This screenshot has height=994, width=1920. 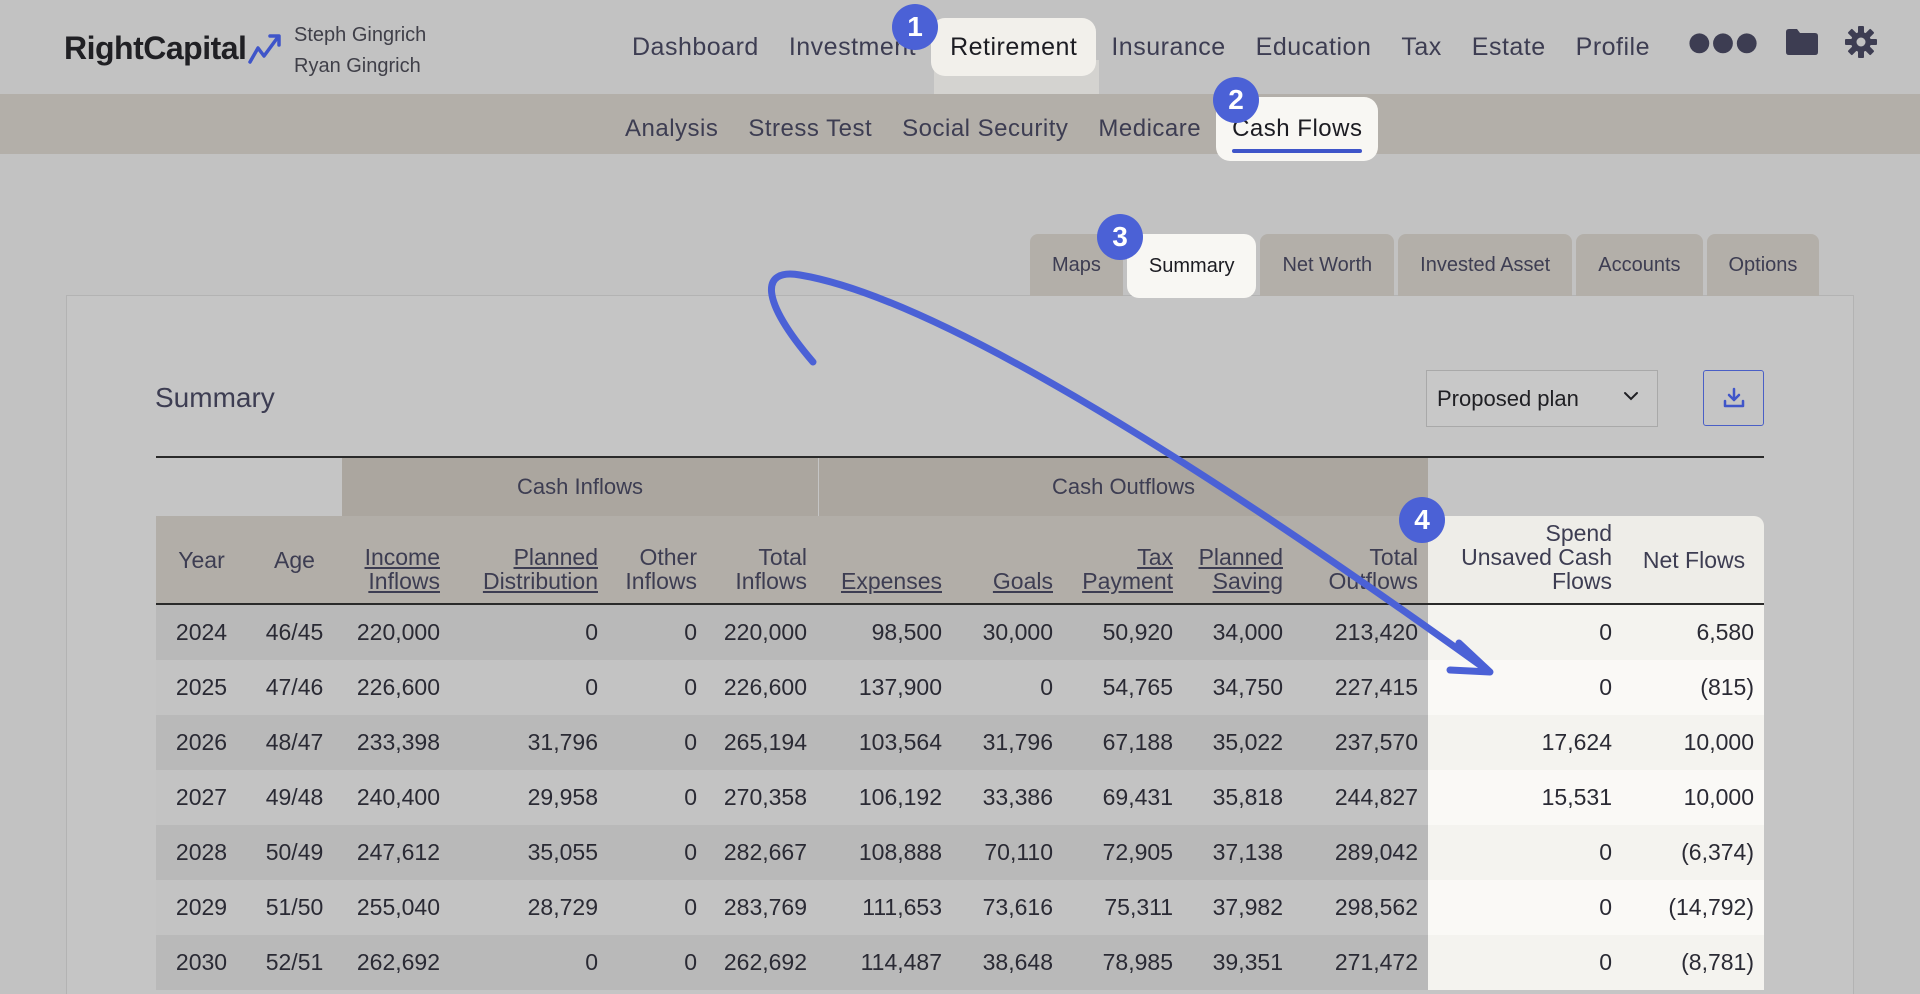 I want to click on subnav-analysis: Analysis, so click(x=671, y=129).